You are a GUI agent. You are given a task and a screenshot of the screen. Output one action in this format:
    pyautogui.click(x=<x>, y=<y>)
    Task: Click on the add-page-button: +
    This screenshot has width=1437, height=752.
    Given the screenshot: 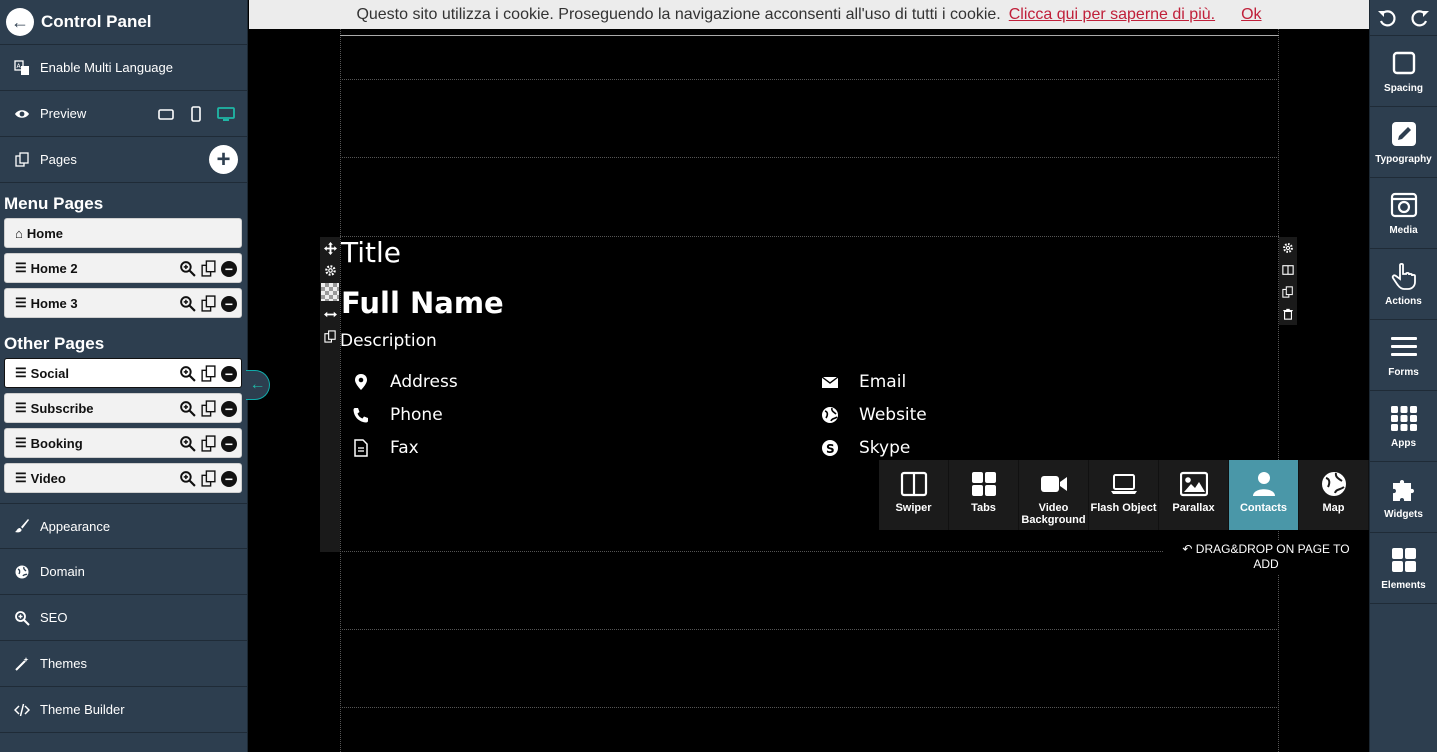 What is the action you would take?
    pyautogui.click(x=223, y=159)
    